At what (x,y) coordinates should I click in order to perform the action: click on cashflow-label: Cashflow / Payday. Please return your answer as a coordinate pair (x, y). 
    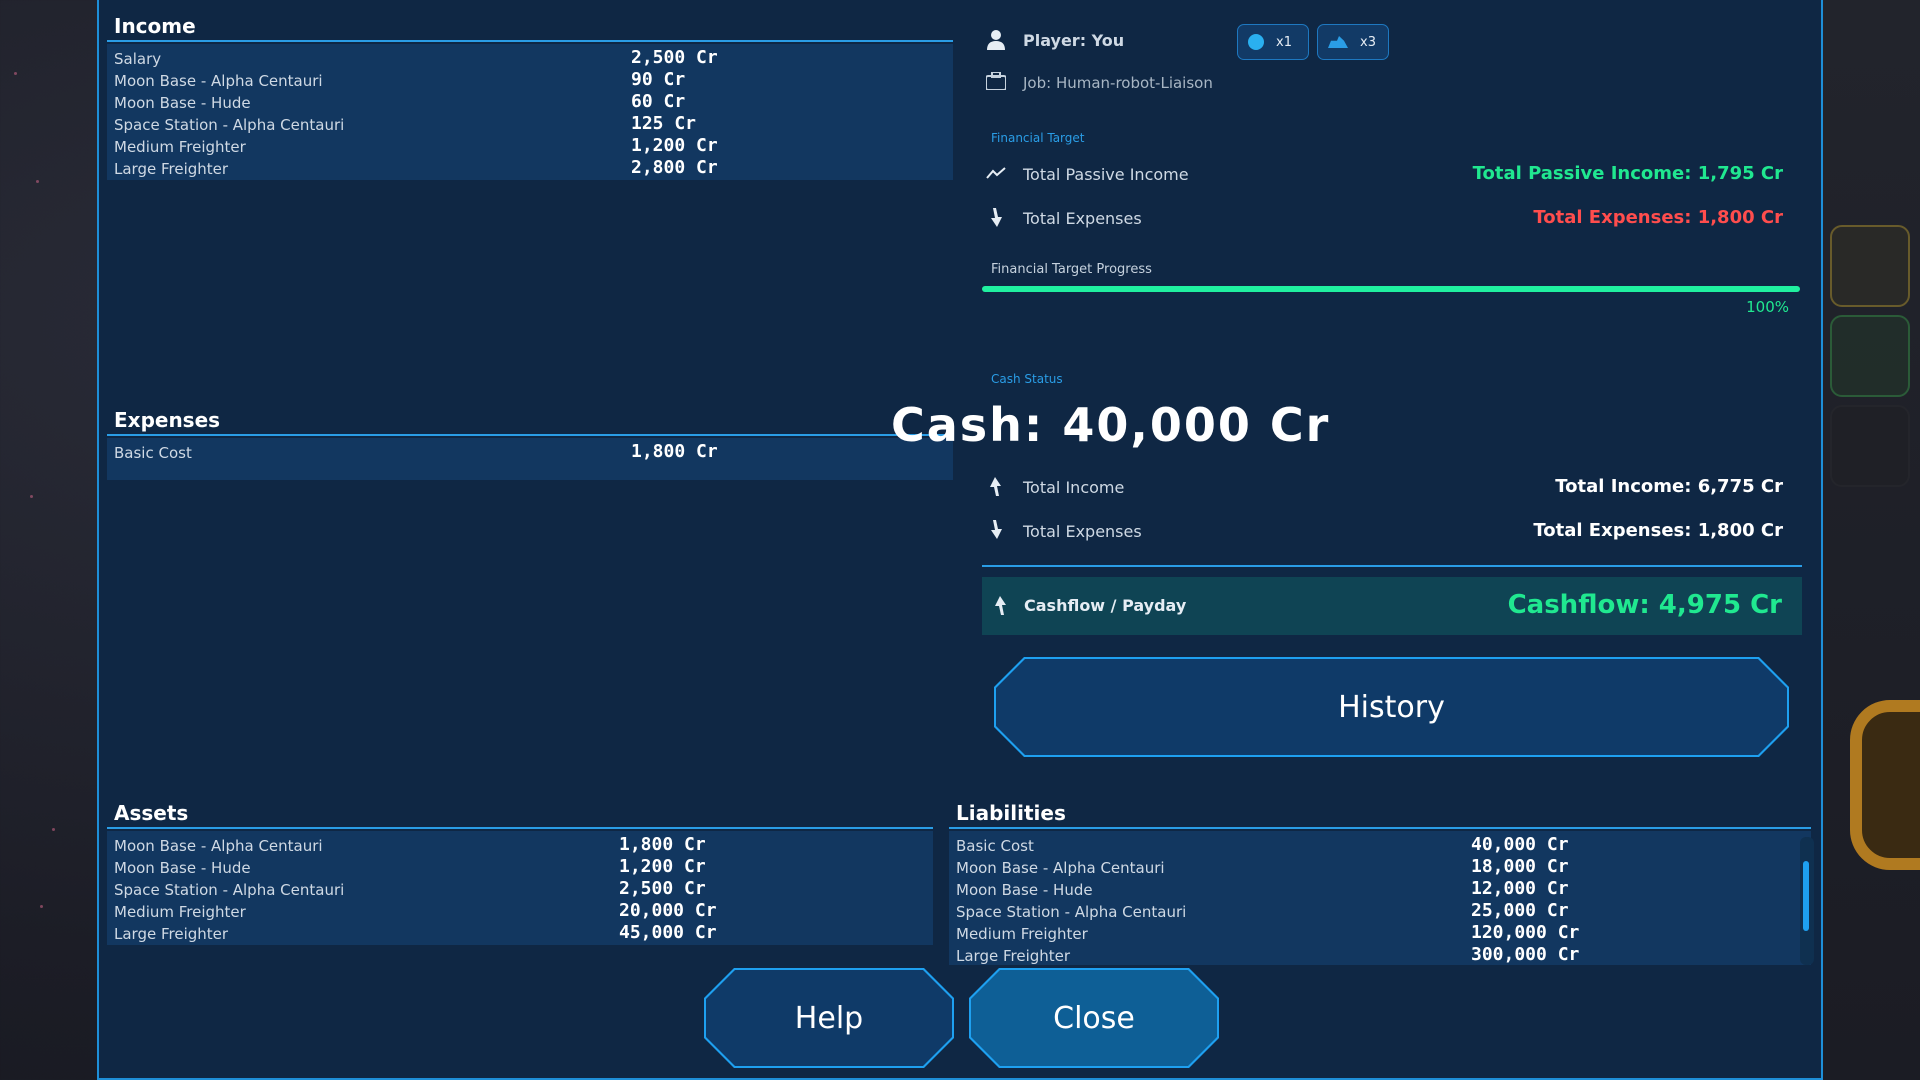
    Looking at the image, I should click on (1105, 605).